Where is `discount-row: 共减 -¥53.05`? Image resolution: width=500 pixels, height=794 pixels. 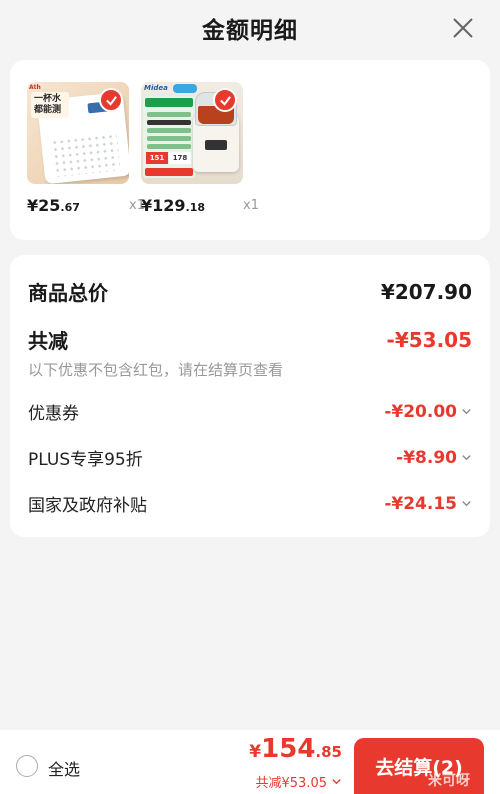
discount-row: 共减 -¥53.05 is located at coordinates (250, 339).